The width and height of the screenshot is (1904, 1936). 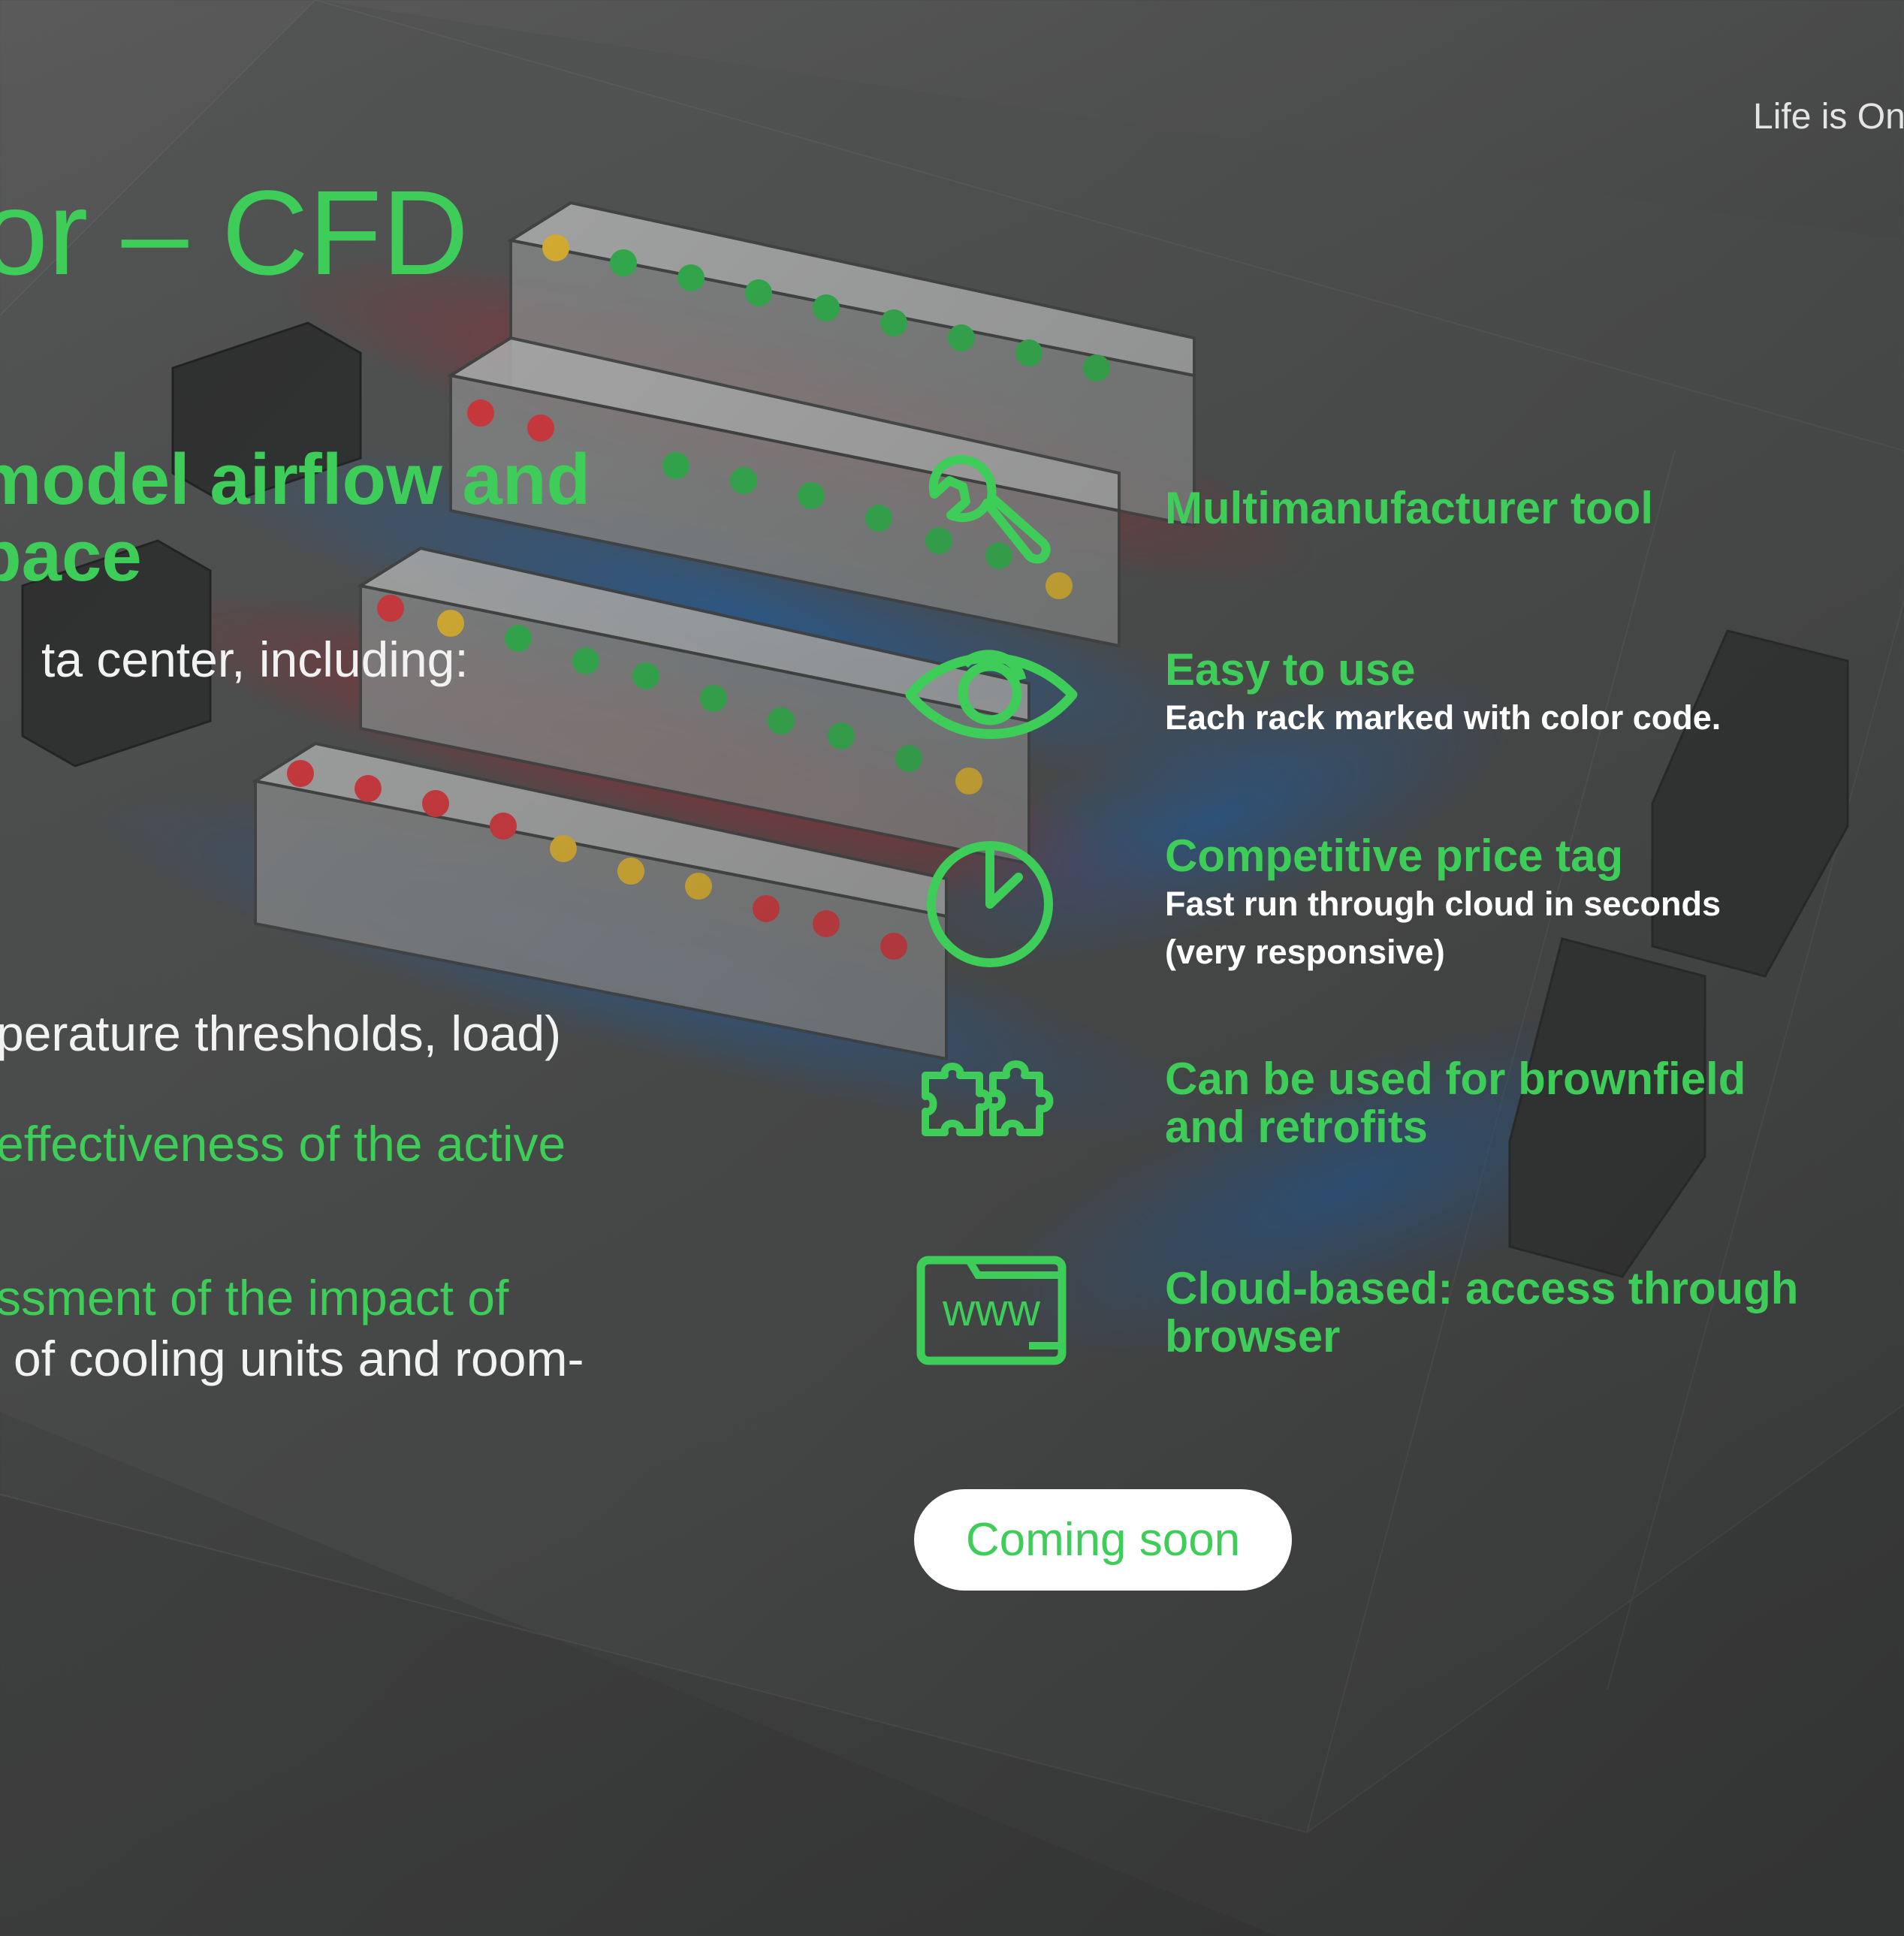 I want to click on feature-multimanufacturer: Multimanufacturer tool, so click(x=1409, y=508).